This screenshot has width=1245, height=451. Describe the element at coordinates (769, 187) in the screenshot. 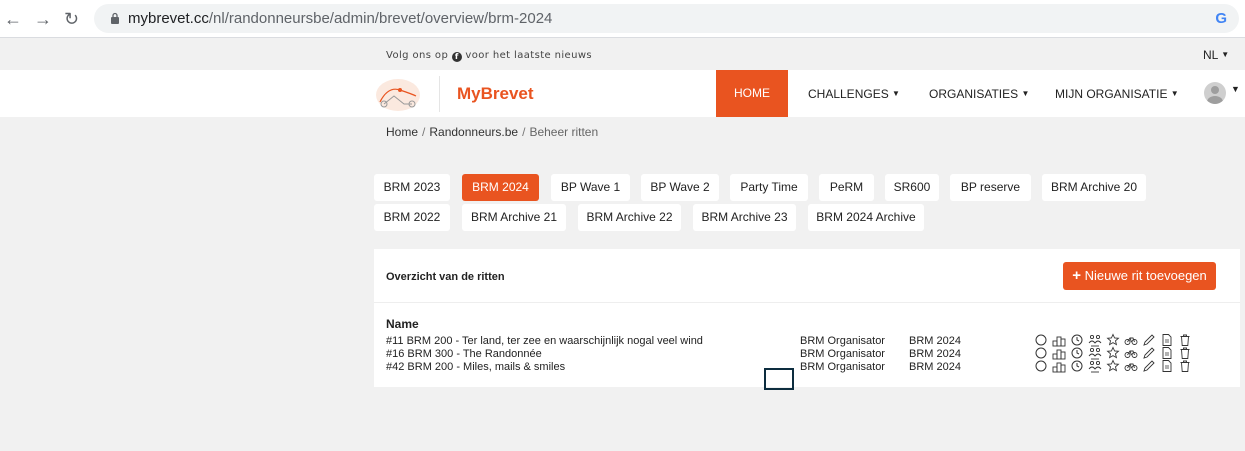

I see `tab-party-time: Party Time` at that location.